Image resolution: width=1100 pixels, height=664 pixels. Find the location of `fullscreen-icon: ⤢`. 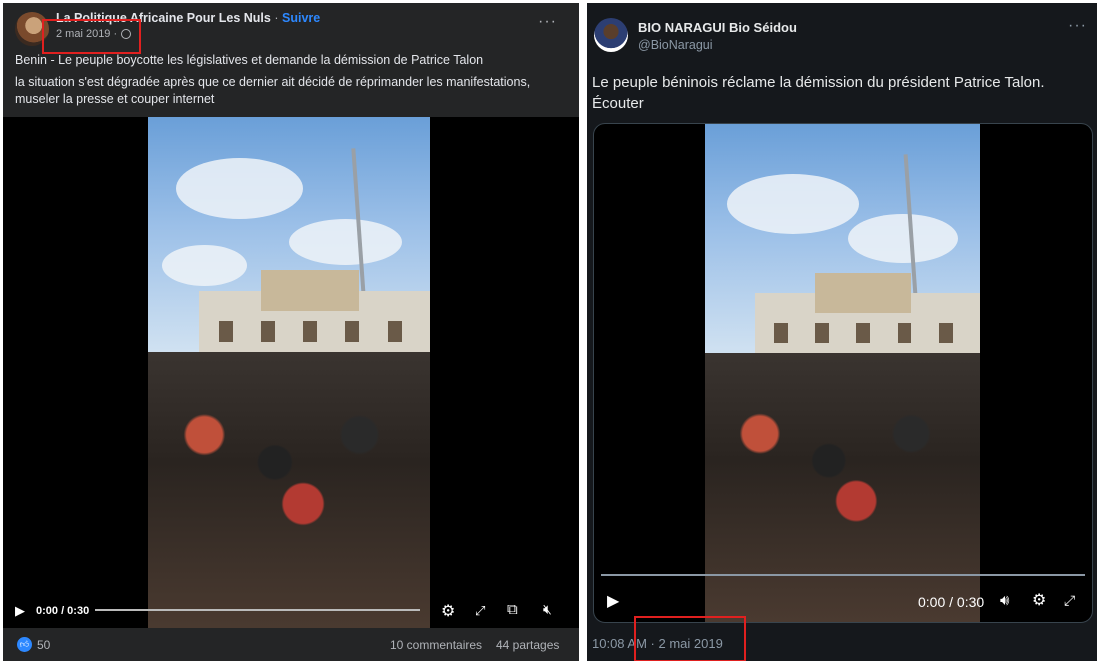

fullscreen-icon: ⤢ is located at coordinates (1069, 600).